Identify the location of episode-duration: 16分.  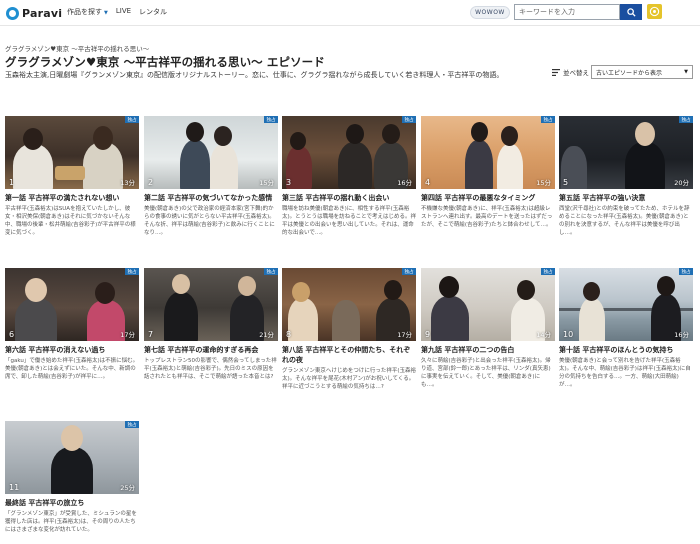
(681, 335).